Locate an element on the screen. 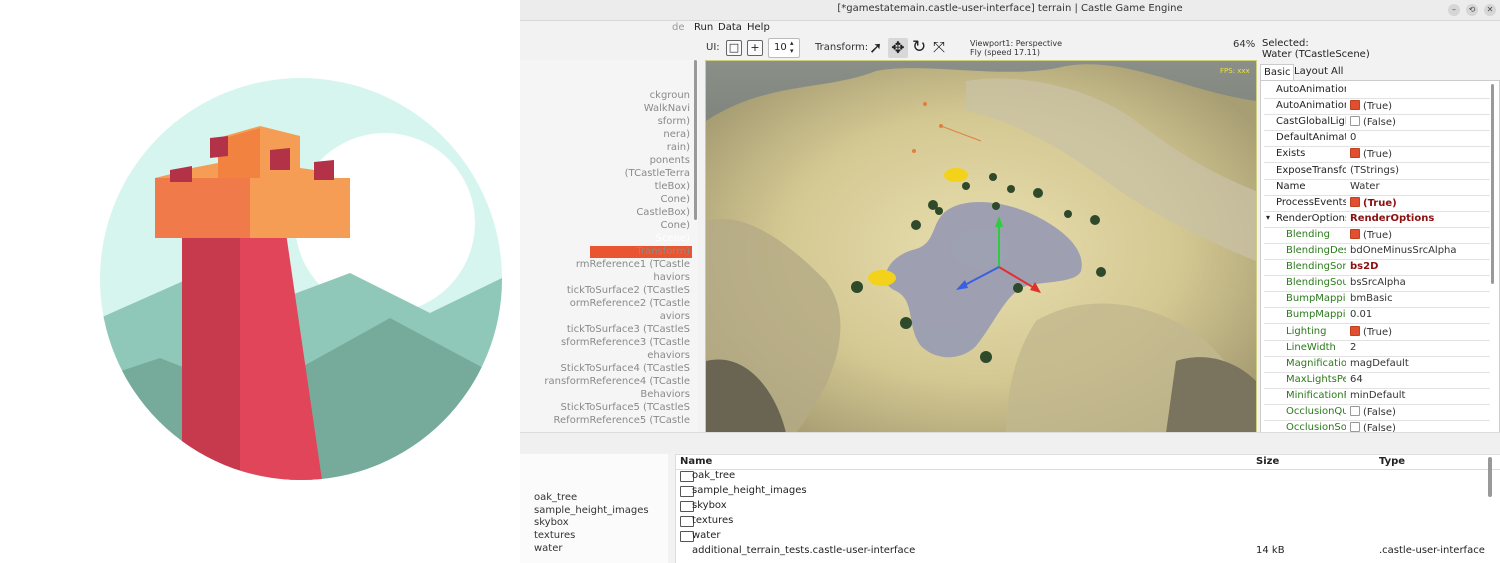  property-row: DefaultAnimati 0 is located at coordinates (1377, 139).